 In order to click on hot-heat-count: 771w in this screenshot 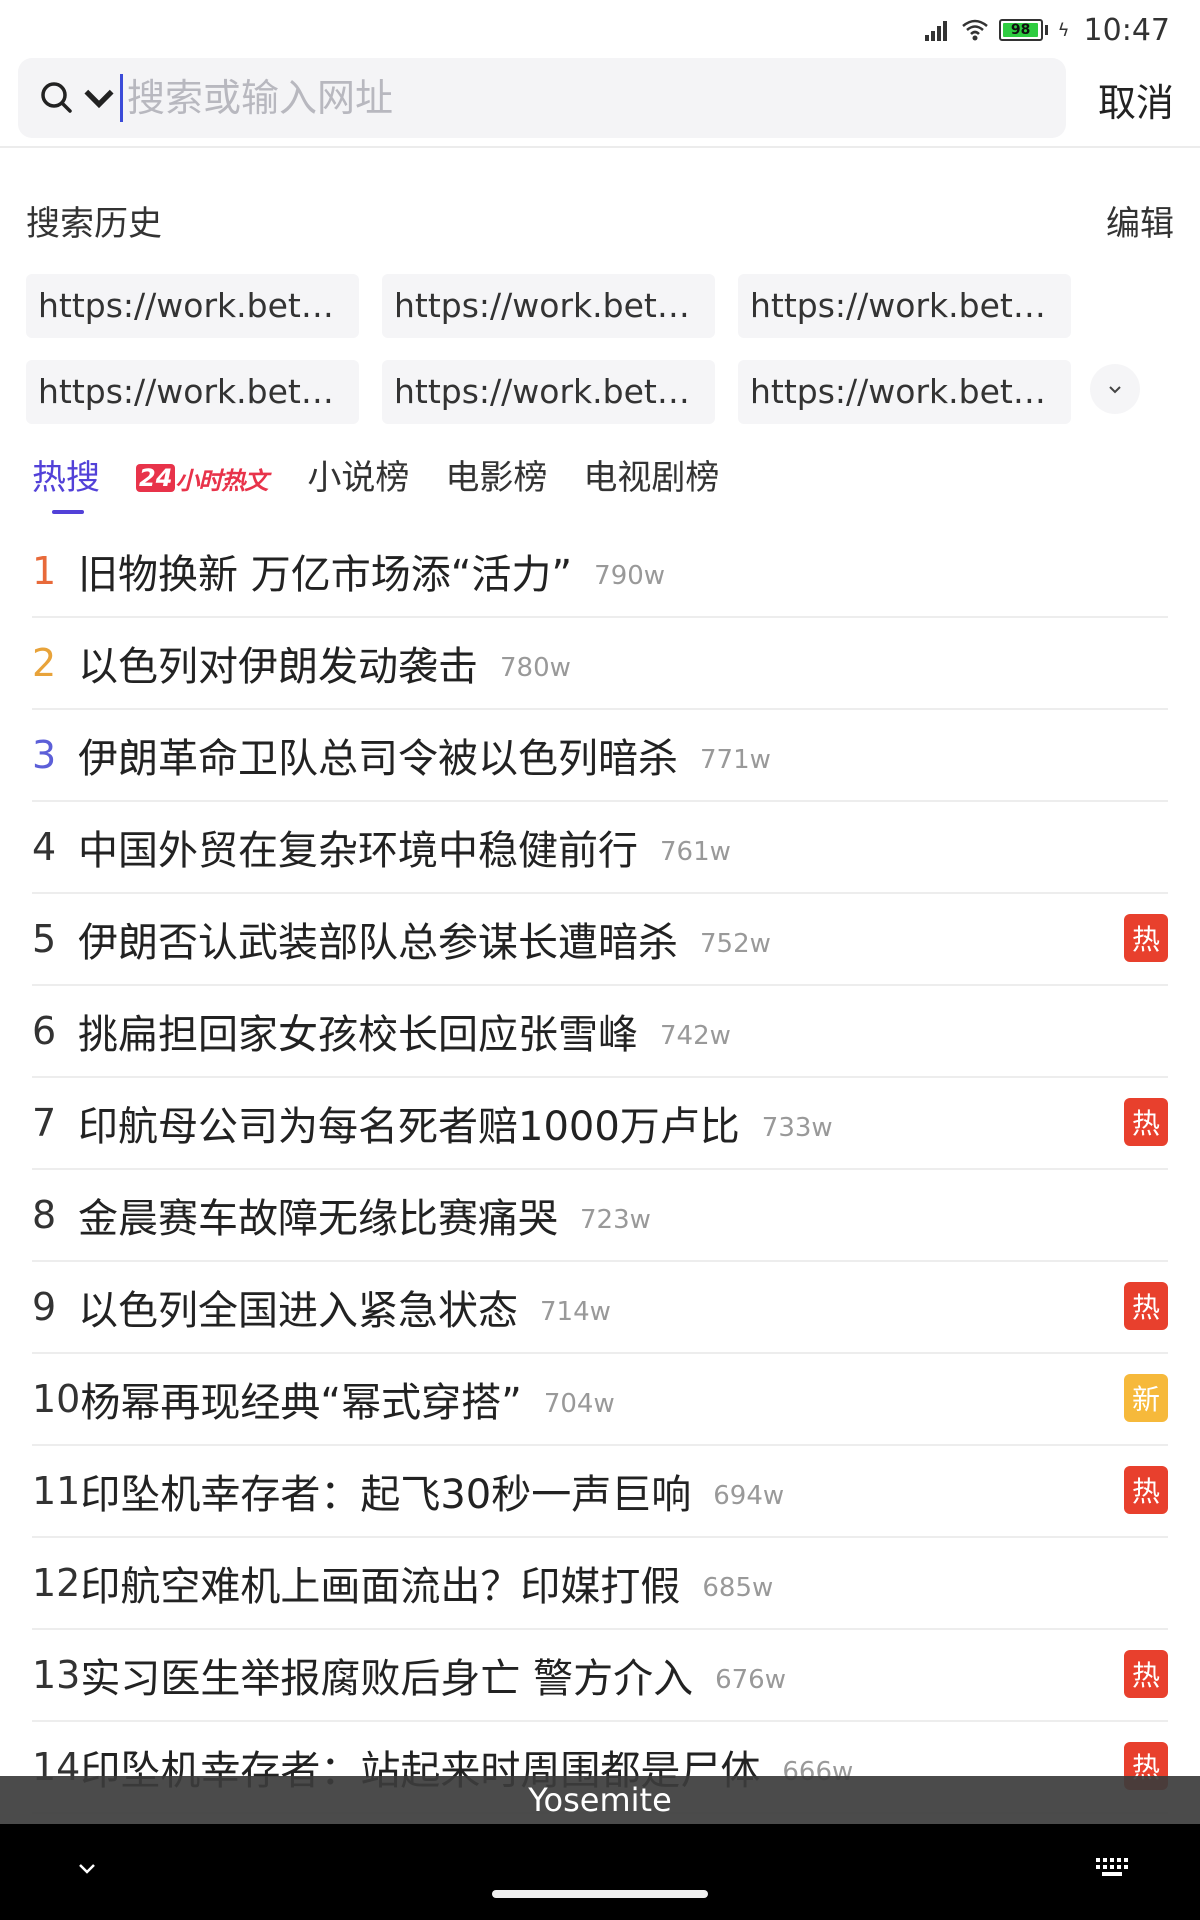, I will do `click(735, 760)`.